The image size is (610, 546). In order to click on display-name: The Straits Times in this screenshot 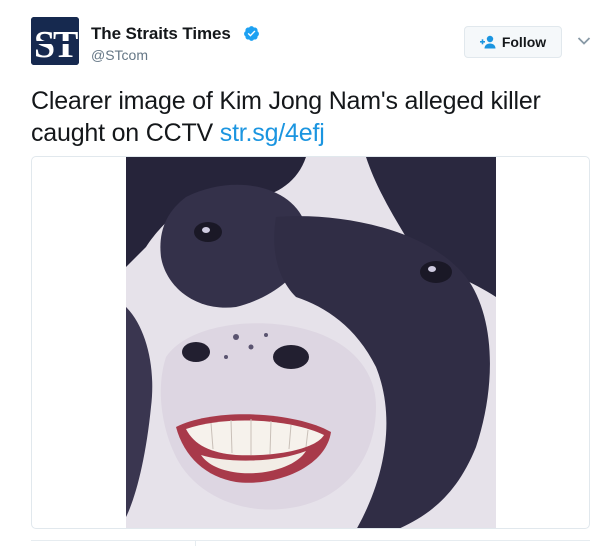, I will do `click(161, 34)`.